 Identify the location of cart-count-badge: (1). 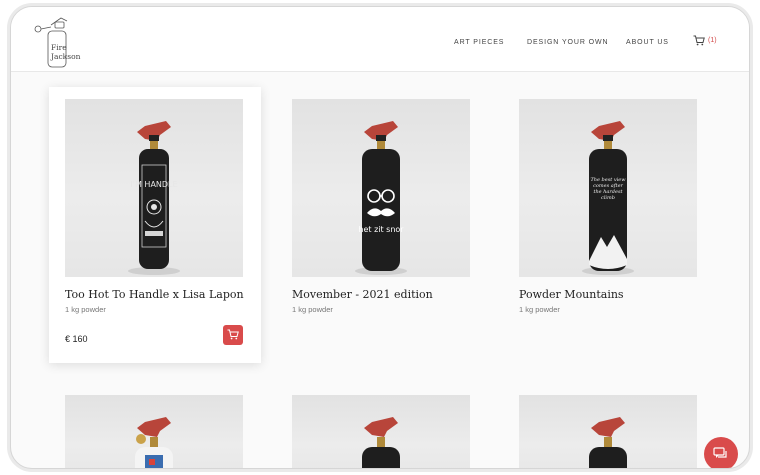
(712, 40).